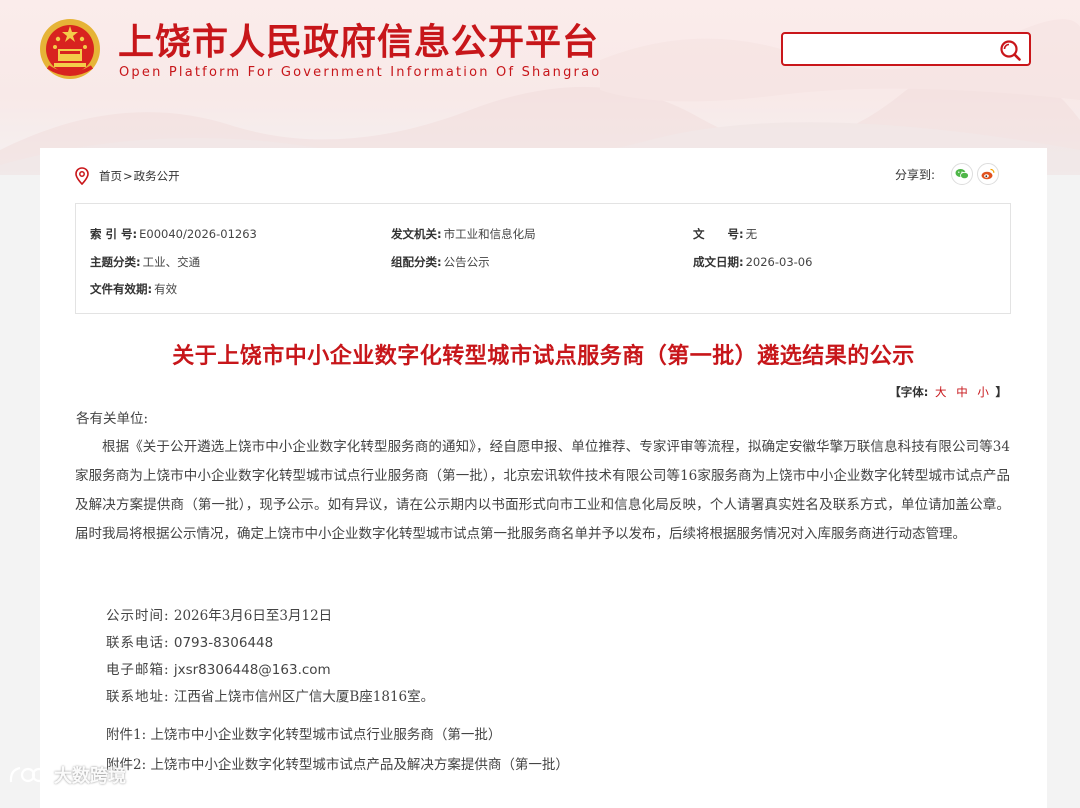  I want to click on meta-index-no: 索 引 号: E00040/2026-01263, so click(173, 234).